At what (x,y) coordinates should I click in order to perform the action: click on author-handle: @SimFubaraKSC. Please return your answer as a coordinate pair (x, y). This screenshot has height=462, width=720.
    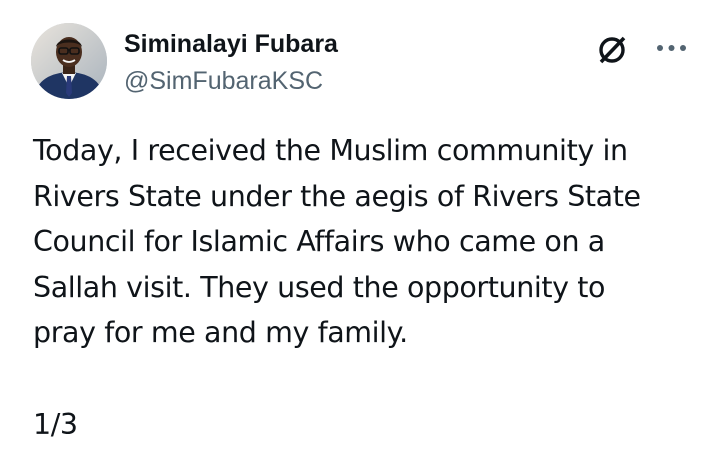
    Looking at the image, I should click on (223, 81).